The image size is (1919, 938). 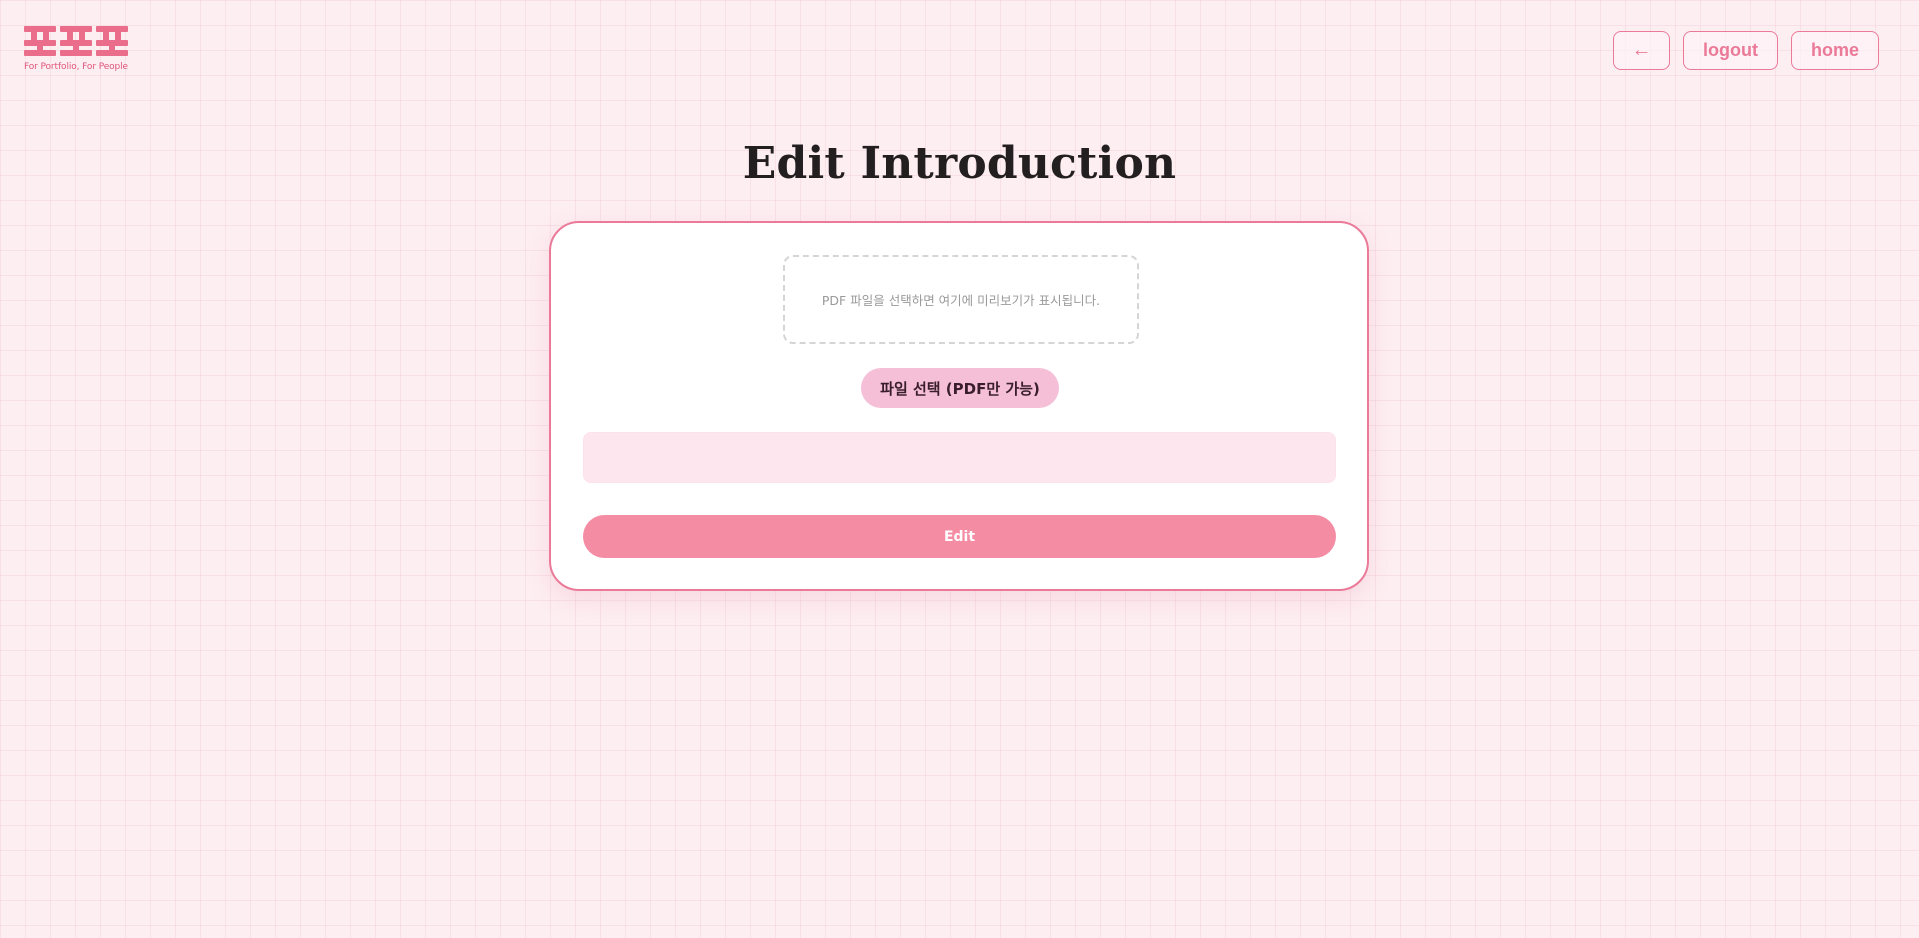 I want to click on home-button: home, so click(x=1835, y=50).